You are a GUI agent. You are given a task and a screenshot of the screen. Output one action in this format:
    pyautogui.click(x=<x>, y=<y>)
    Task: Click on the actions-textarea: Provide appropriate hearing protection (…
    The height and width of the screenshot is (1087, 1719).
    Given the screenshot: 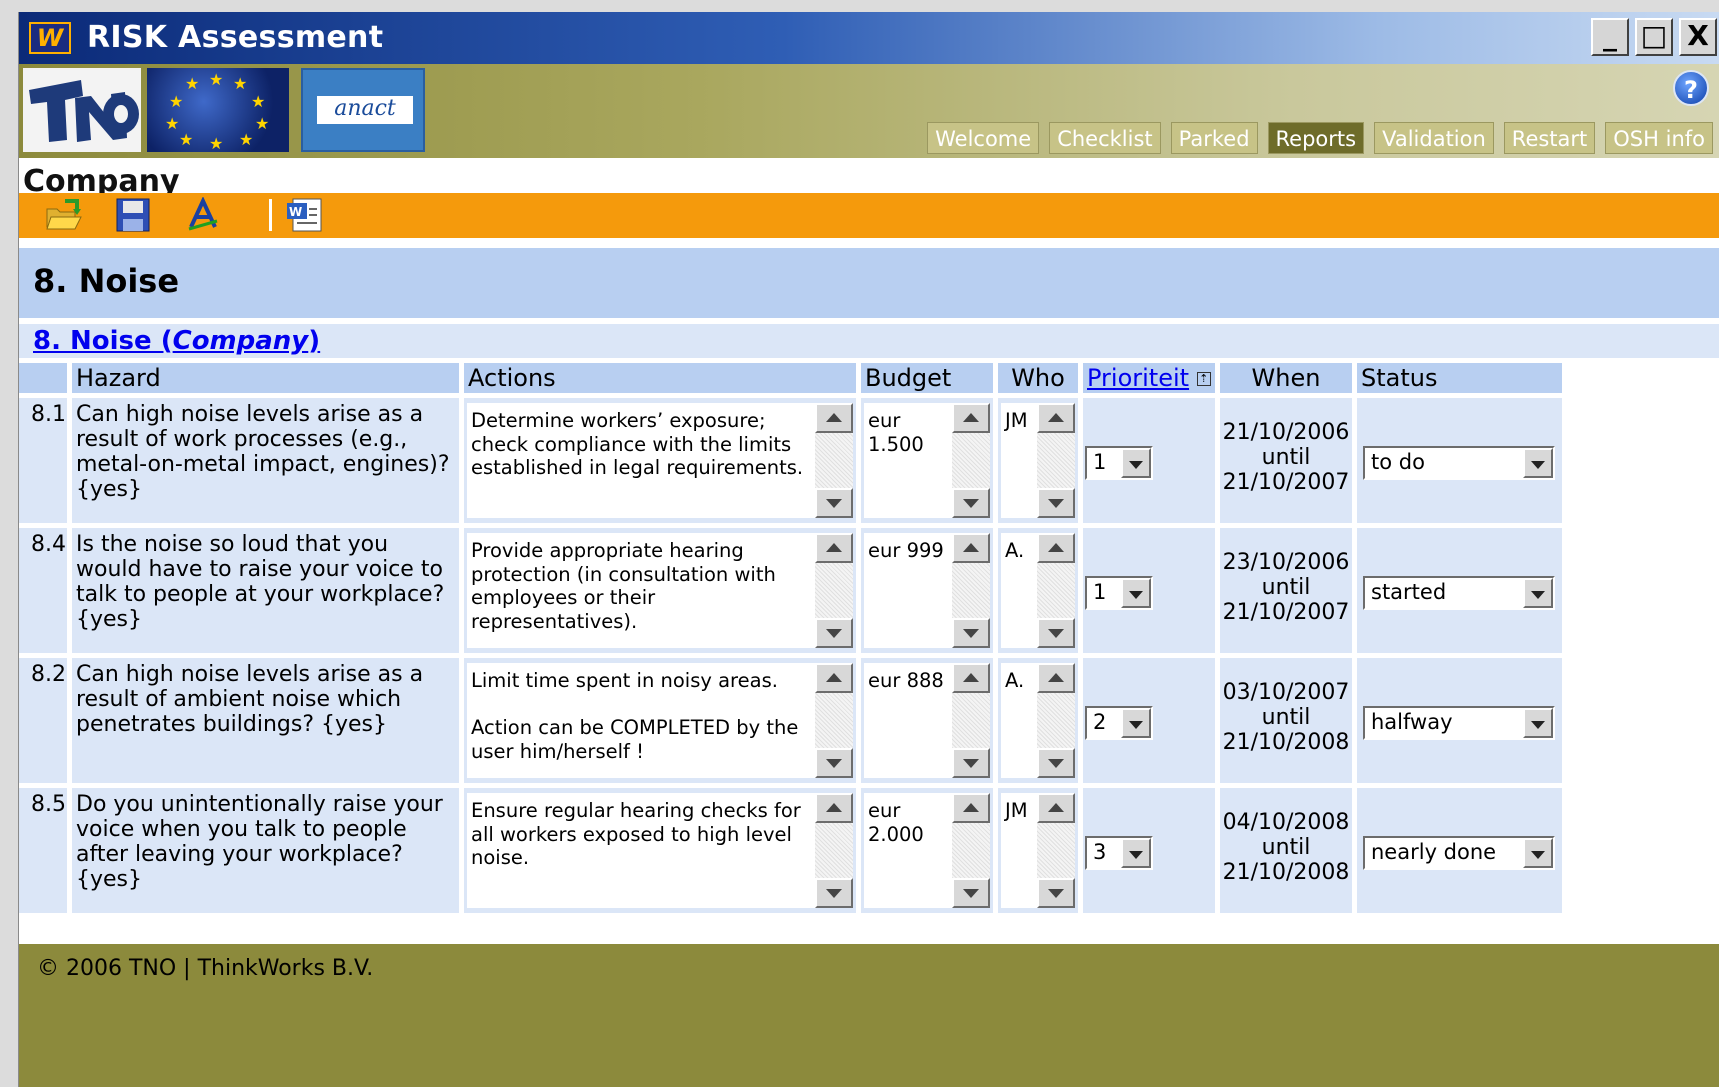 What is the action you would take?
    pyautogui.click(x=660, y=590)
    